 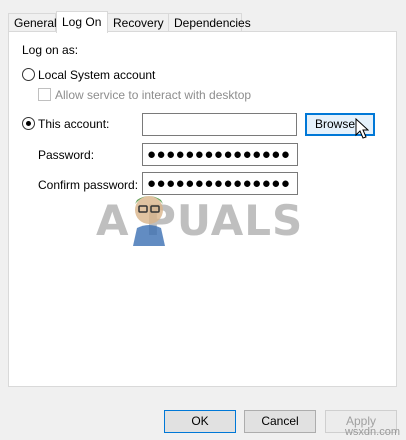 I want to click on radio-selected-dot, so click(x=28, y=123).